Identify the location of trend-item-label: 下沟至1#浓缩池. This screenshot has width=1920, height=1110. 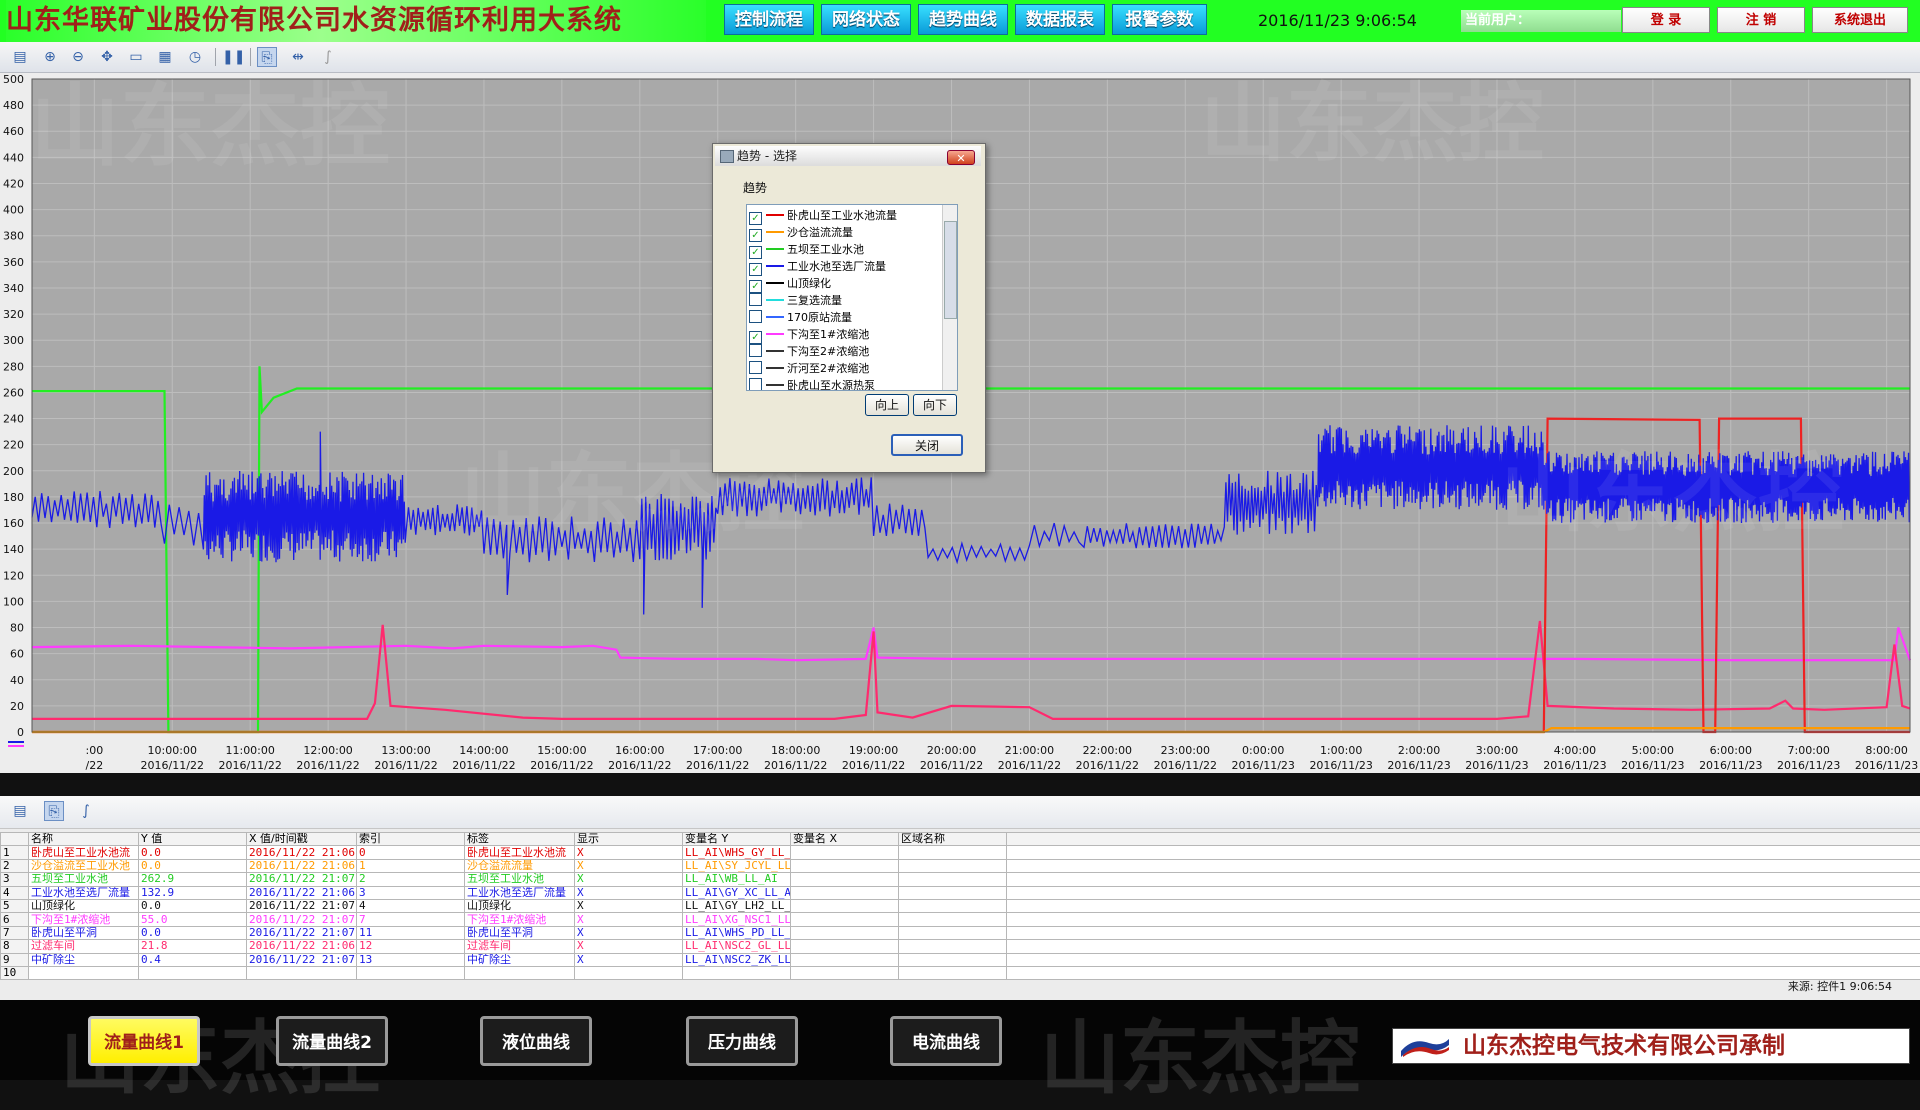
(828, 334).